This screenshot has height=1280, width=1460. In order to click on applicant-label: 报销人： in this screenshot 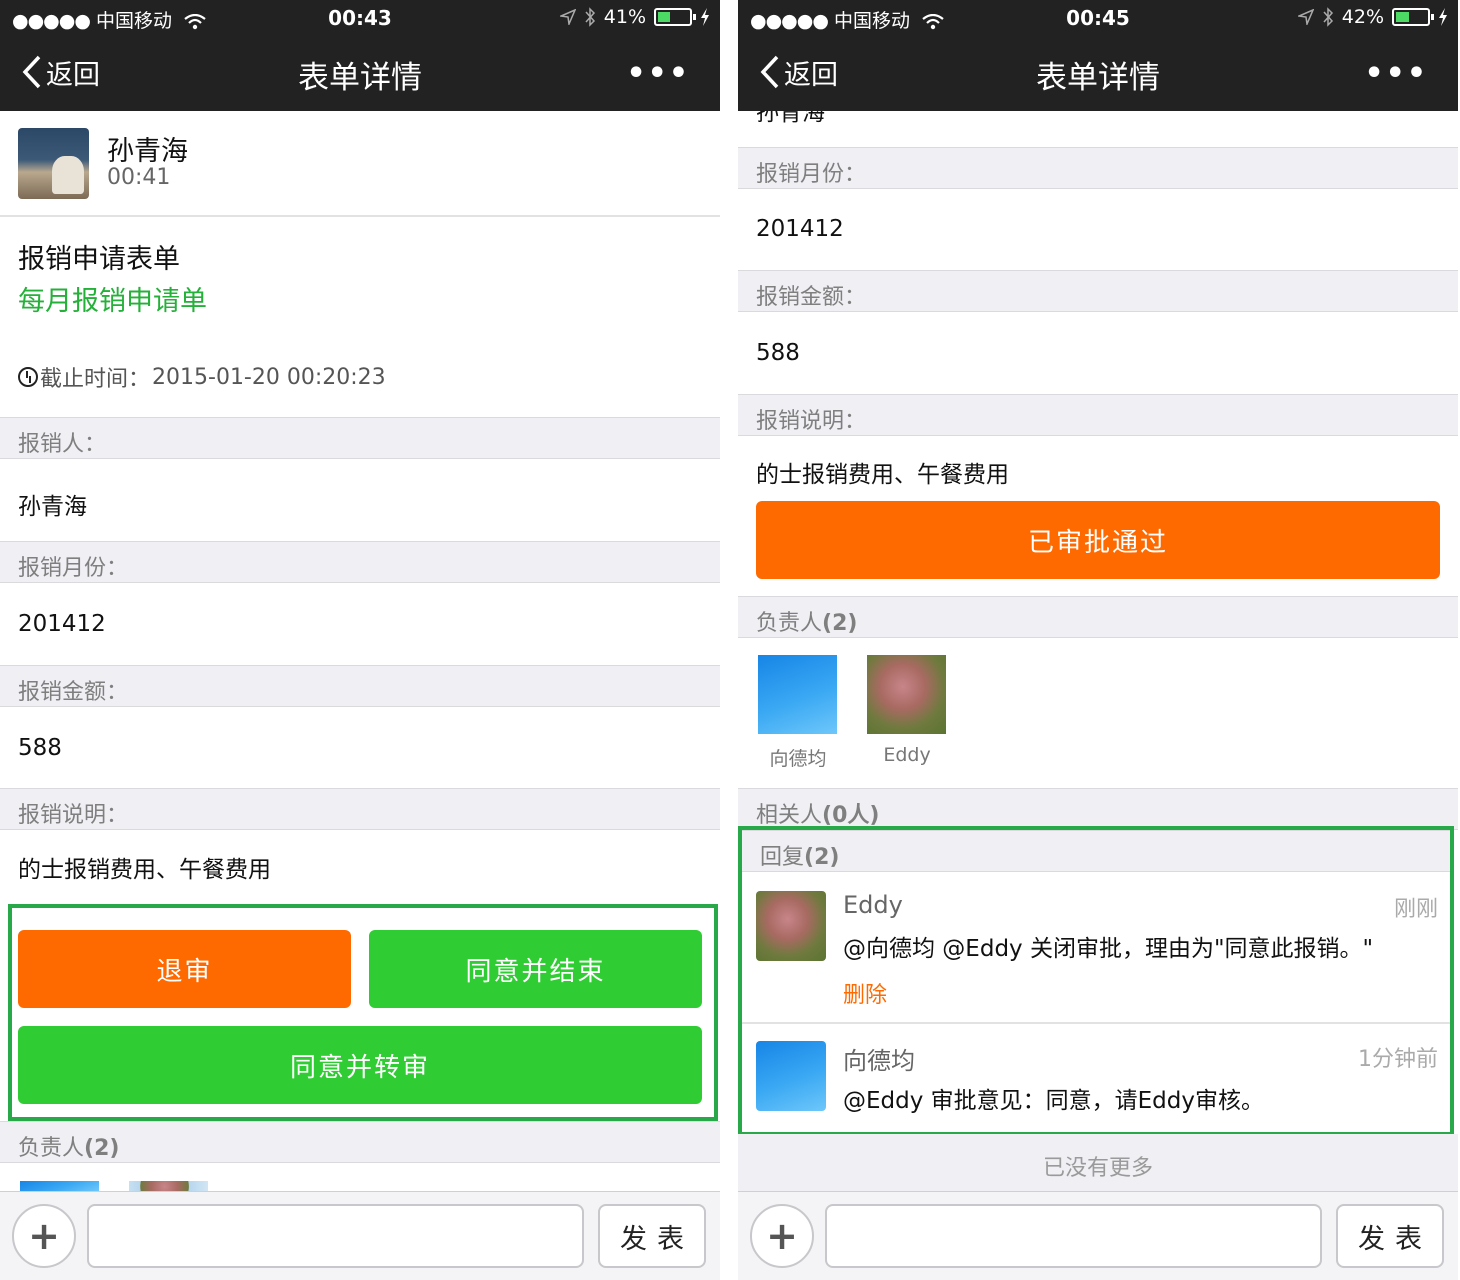, I will do `click(360, 438)`.